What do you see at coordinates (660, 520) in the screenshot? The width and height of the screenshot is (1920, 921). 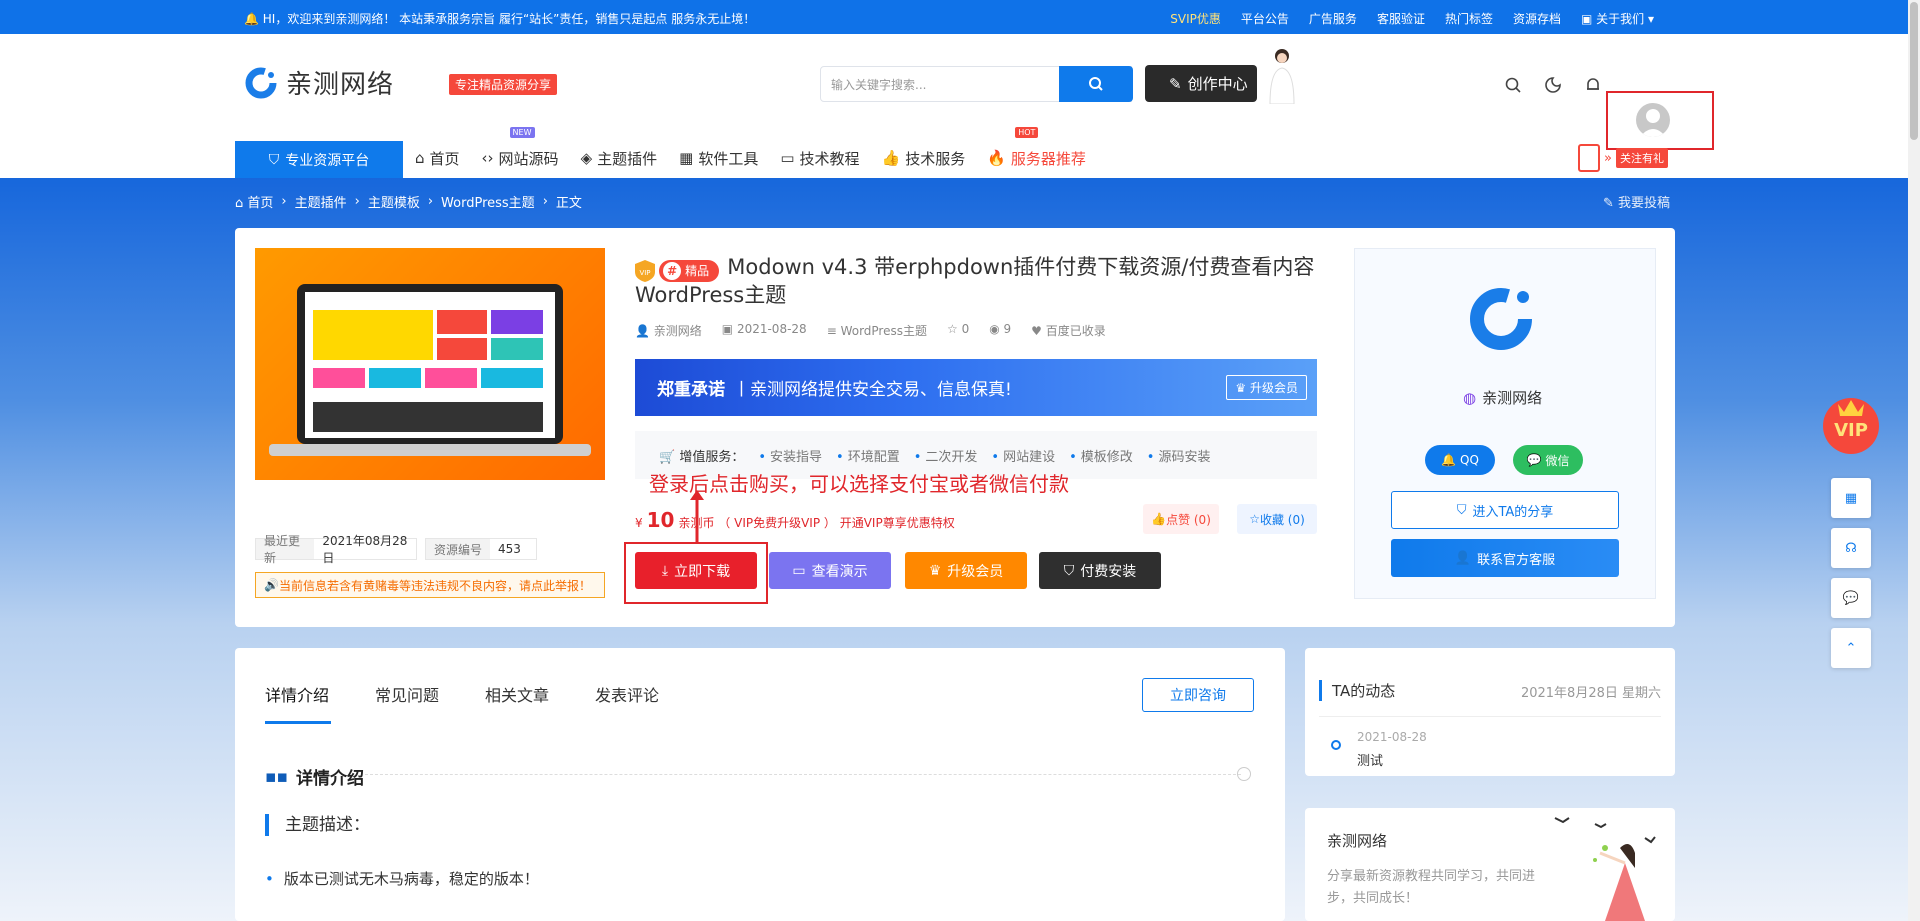 I see `price-value: 10` at bounding box center [660, 520].